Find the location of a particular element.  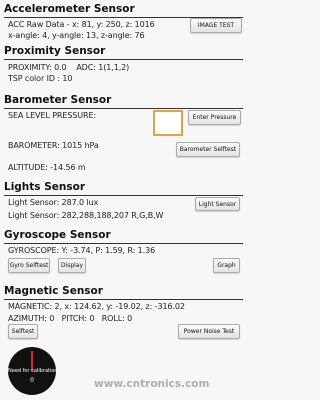

watermark: www.cntronics.com is located at coordinates (152, 384).